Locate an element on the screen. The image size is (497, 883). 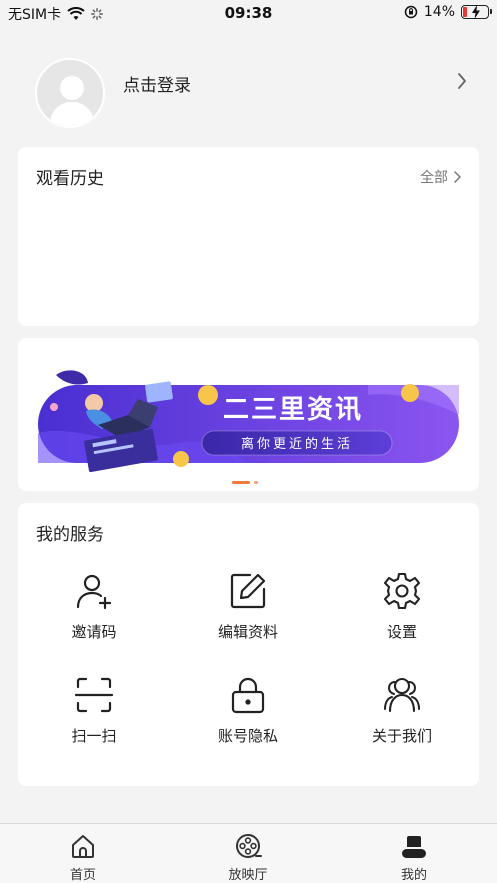
service-settings: 设置 is located at coordinates (402, 606).